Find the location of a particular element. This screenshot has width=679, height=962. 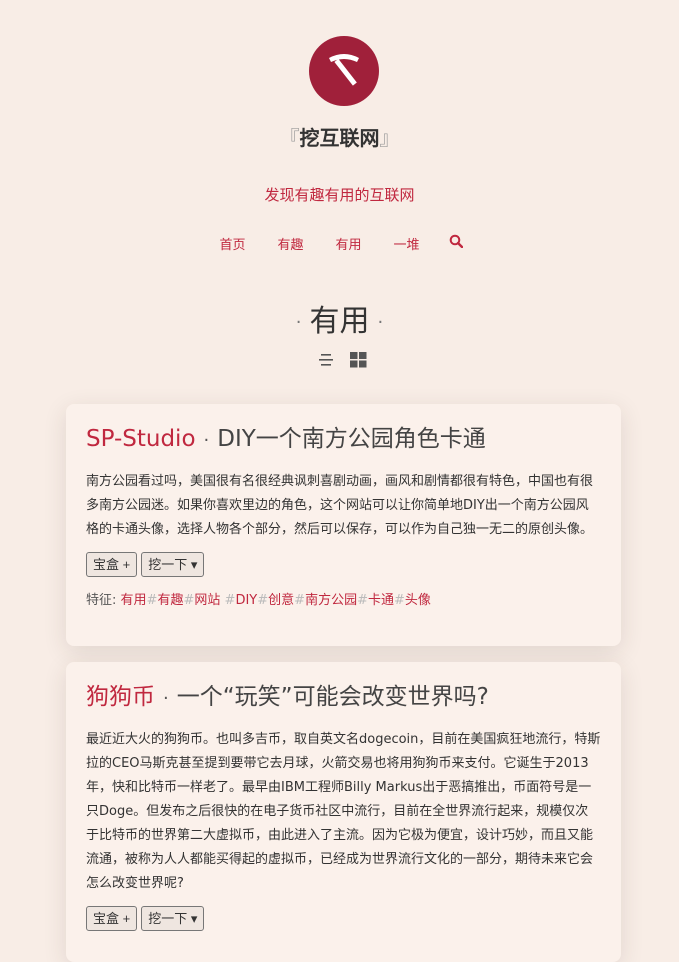

tag-link: 有用 is located at coordinates (134, 600).